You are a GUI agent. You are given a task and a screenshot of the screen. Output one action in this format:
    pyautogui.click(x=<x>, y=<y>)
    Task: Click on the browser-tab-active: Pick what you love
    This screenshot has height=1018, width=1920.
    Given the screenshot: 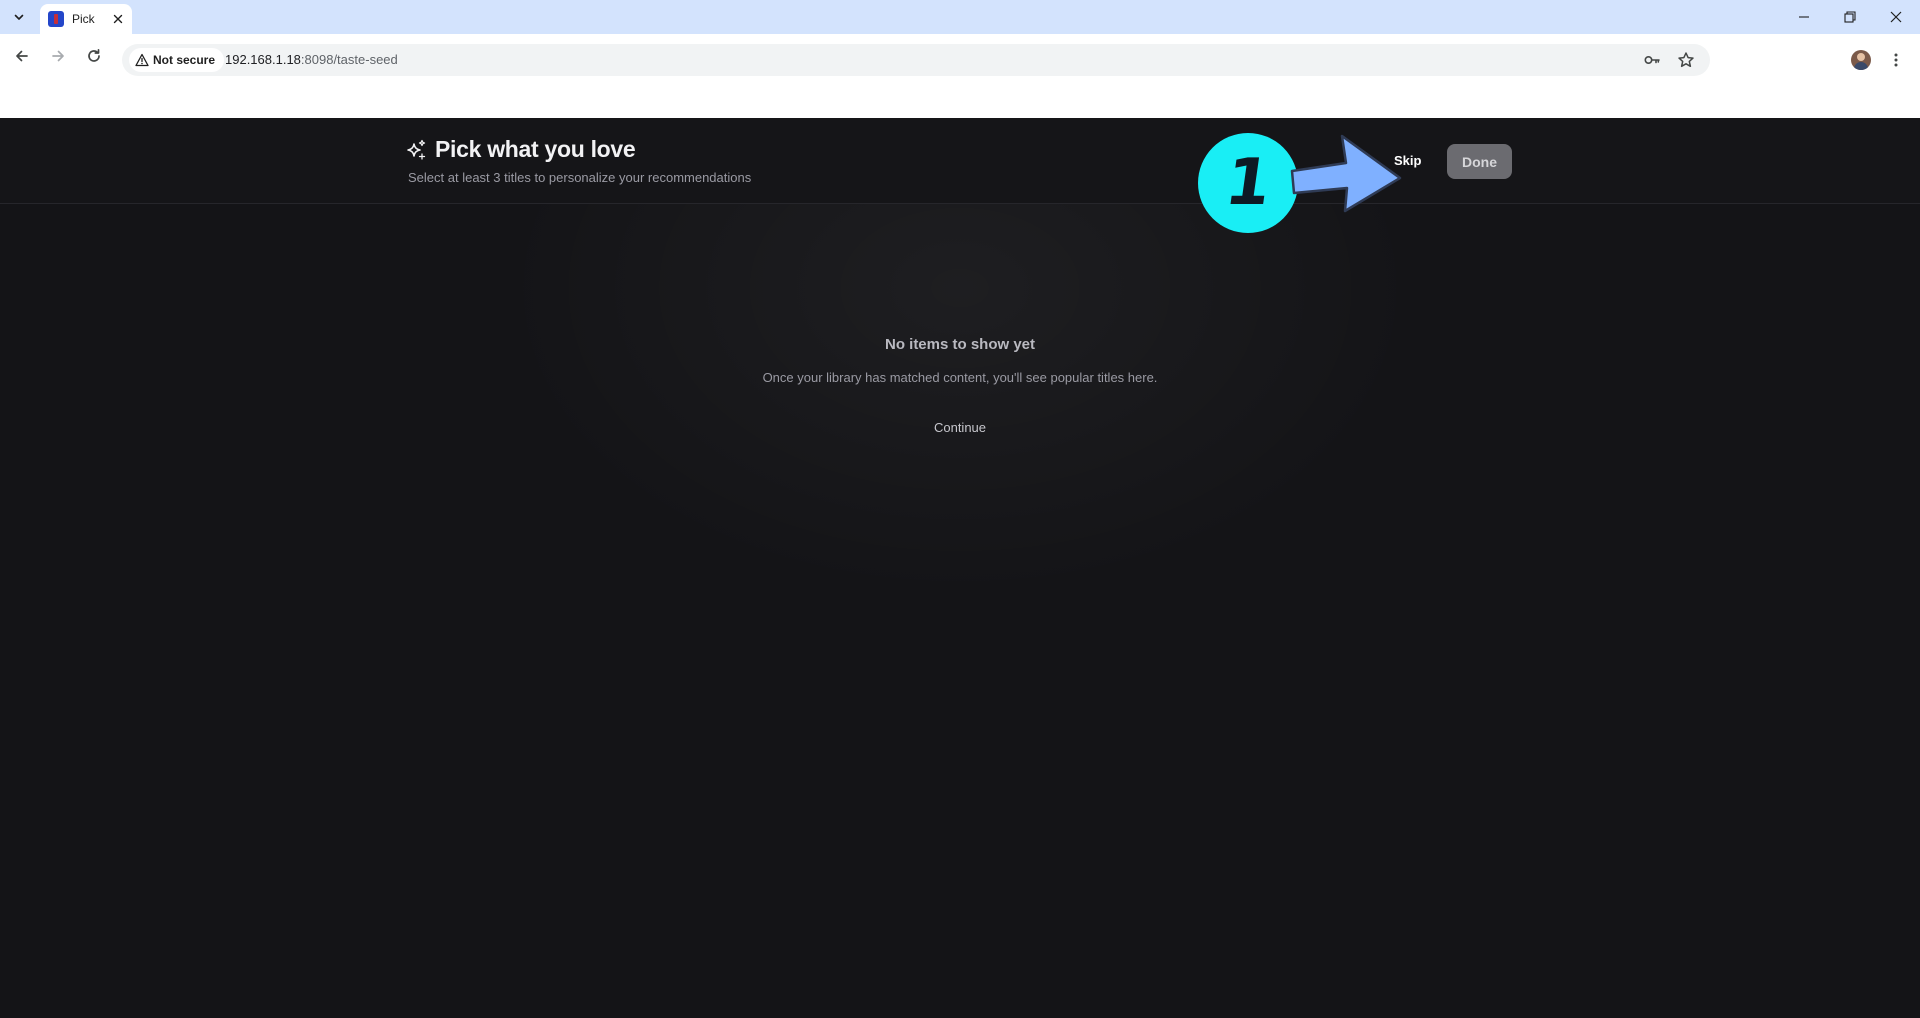 What is the action you would take?
    pyautogui.click(x=86, y=19)
    